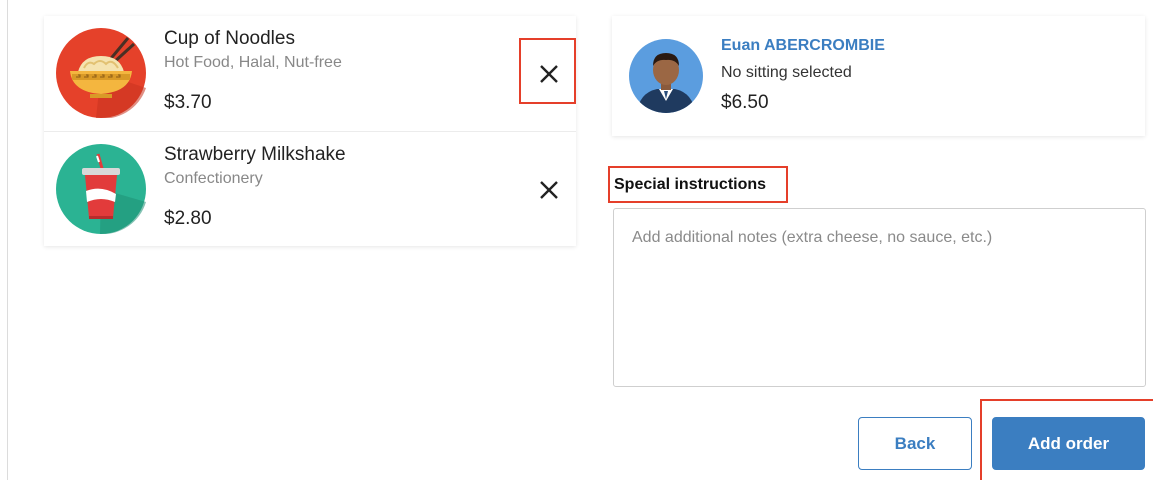 The height and width of the screenshot is (480, 1153). What do you see at coordinates (803, 46) in the screenshot?
I see `customer-name: Euan ABERCROMBIE` at bounding box center [803, 46].